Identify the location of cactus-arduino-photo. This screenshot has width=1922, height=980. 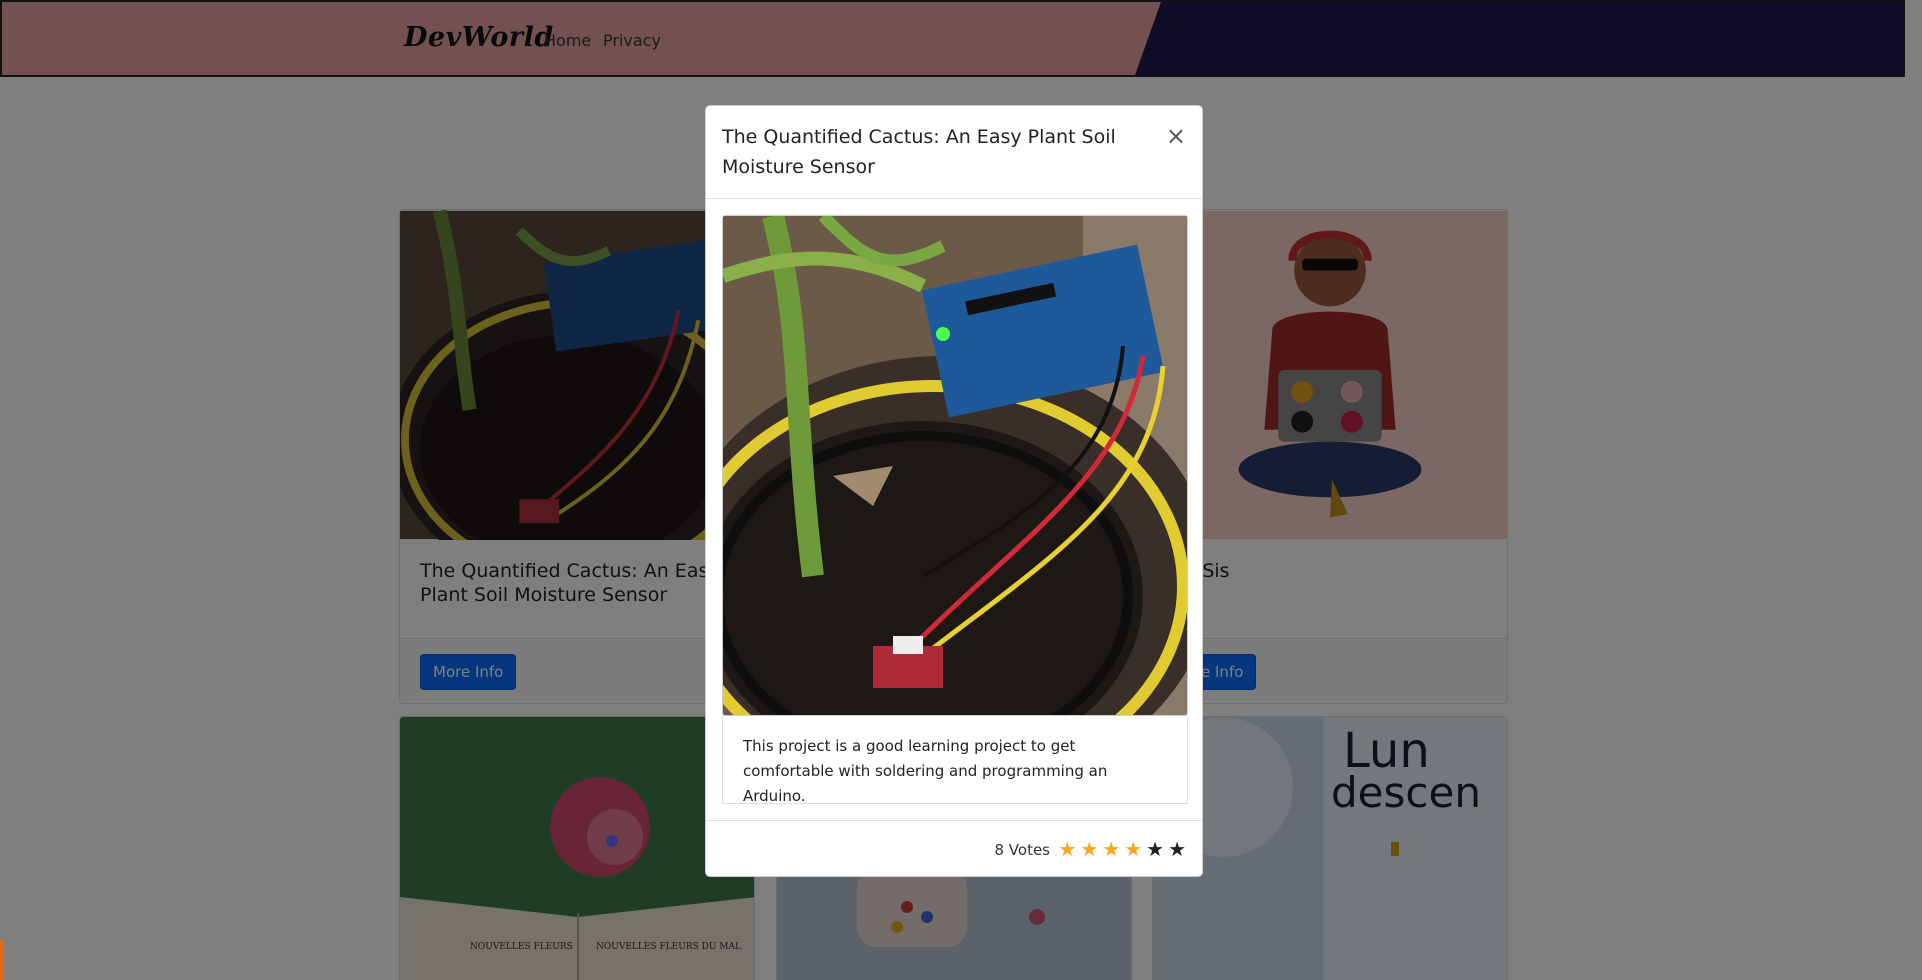
(955, 465).